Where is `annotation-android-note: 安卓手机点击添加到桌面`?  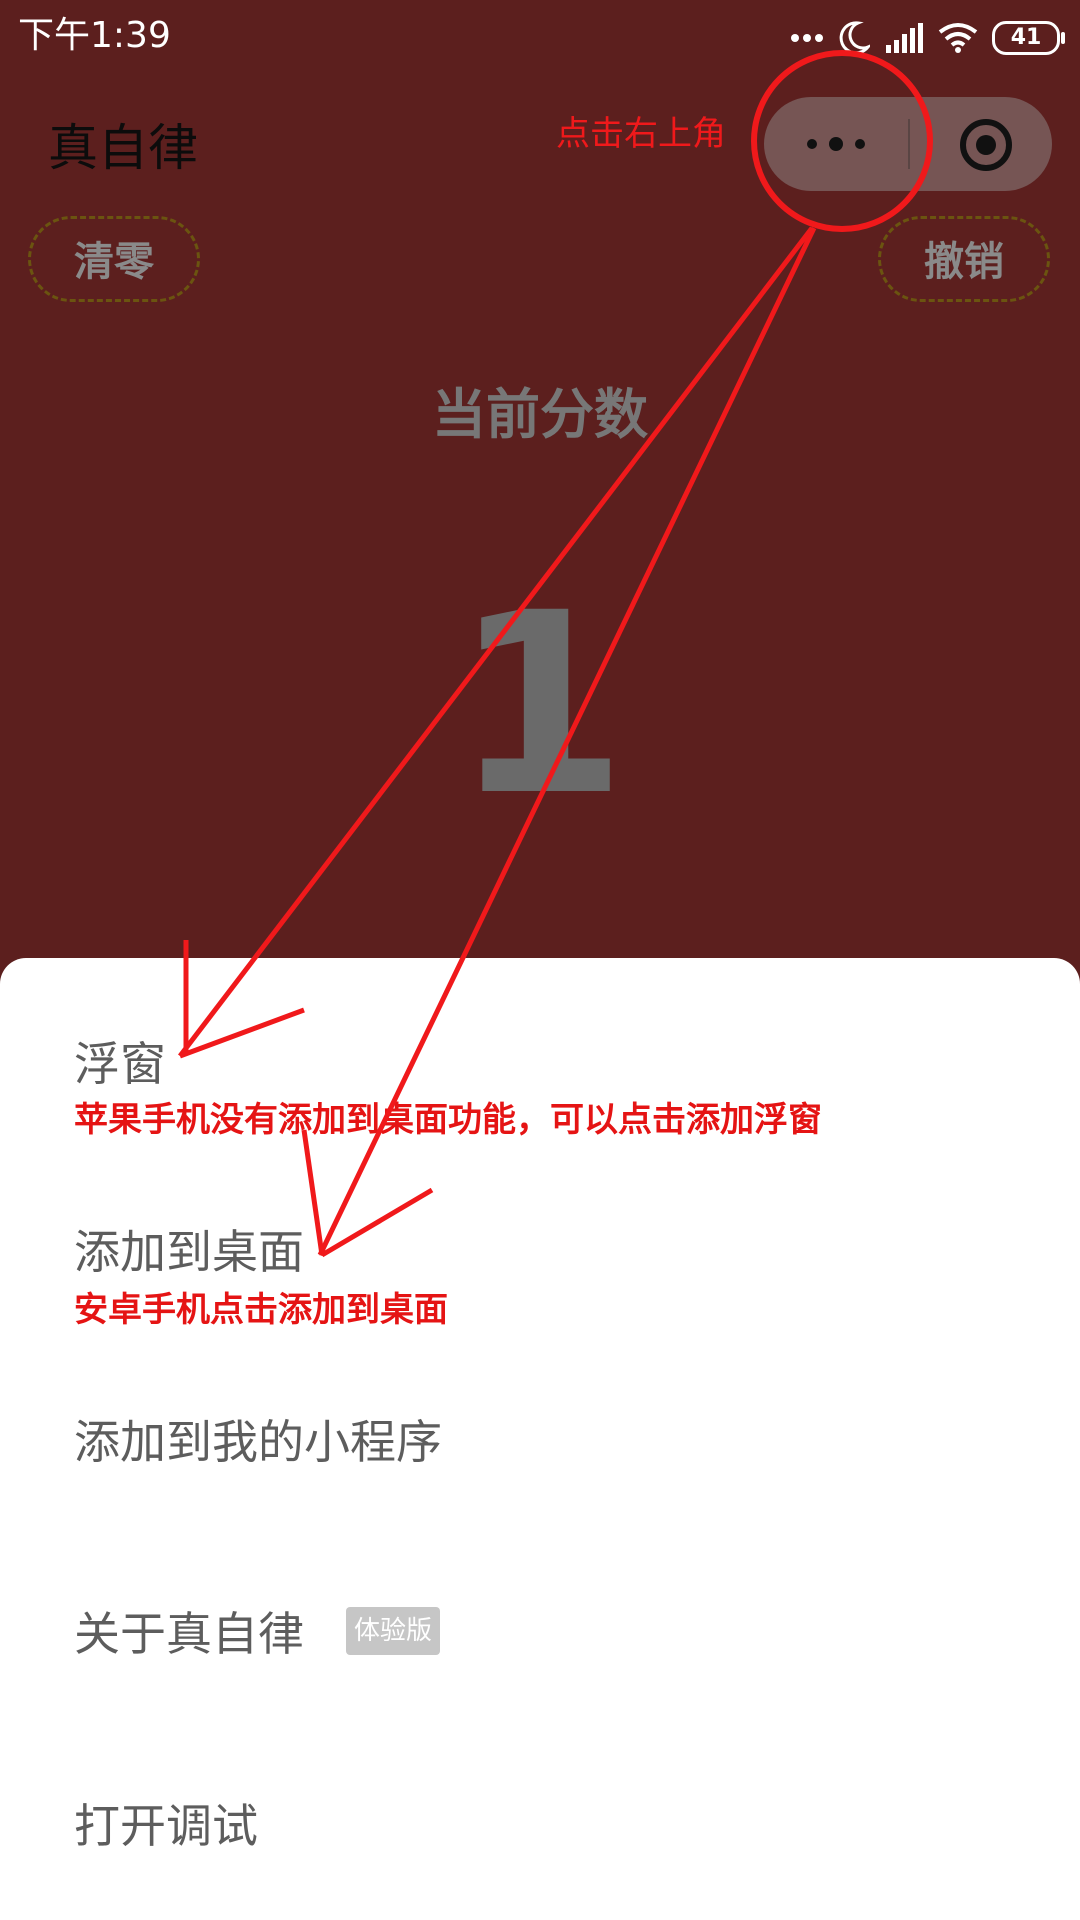 annotation-android-note: 安卓手机点击添加到桌面 is located at coordinates (261, 1310).